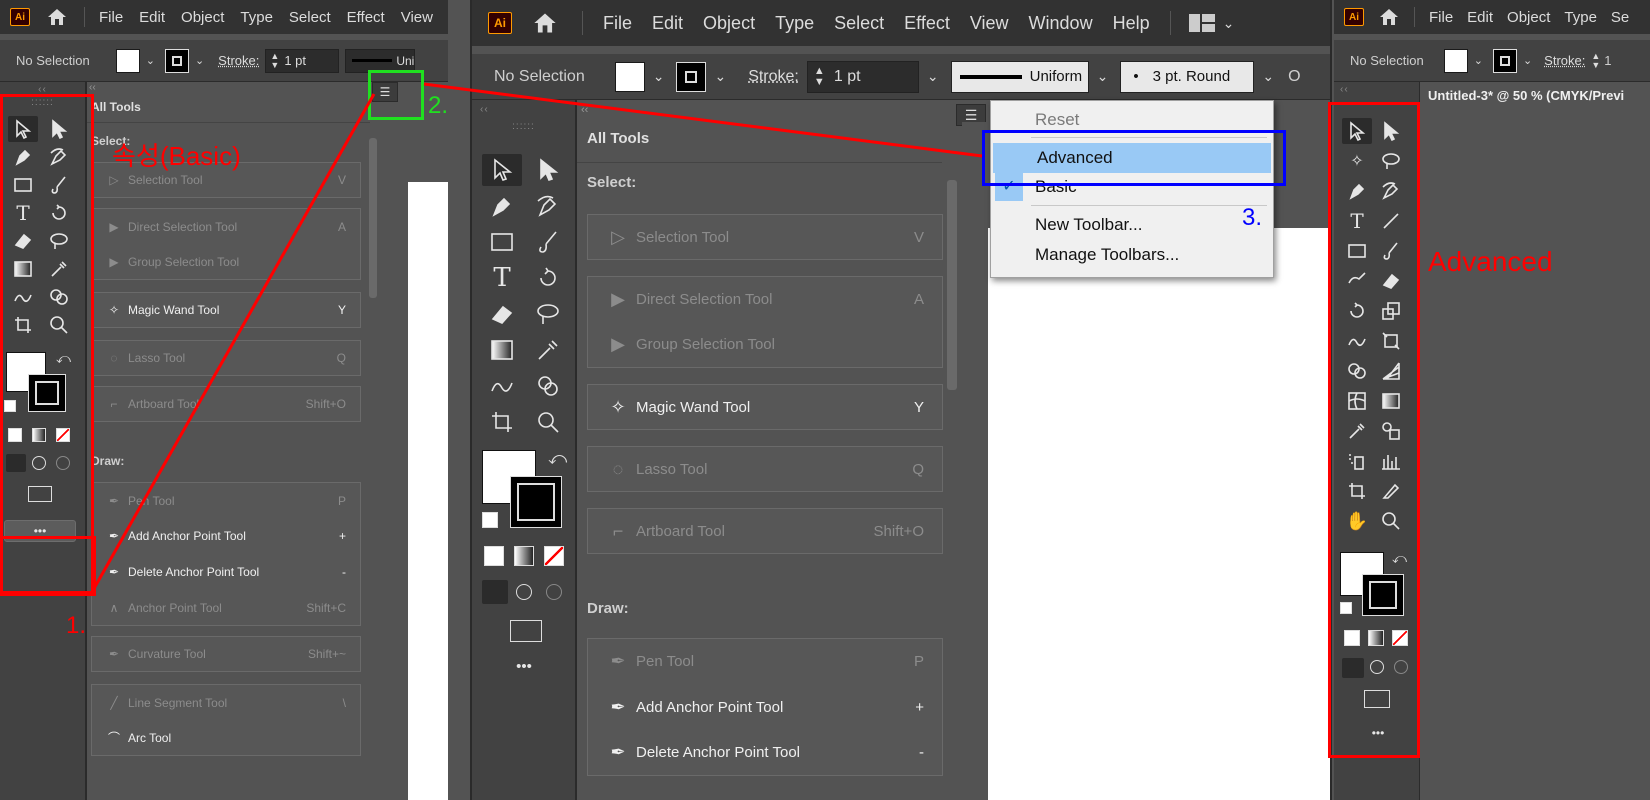 This screenshot has height=800, width=1650. I want to click on menu-select: Se, so click(1620, 17).